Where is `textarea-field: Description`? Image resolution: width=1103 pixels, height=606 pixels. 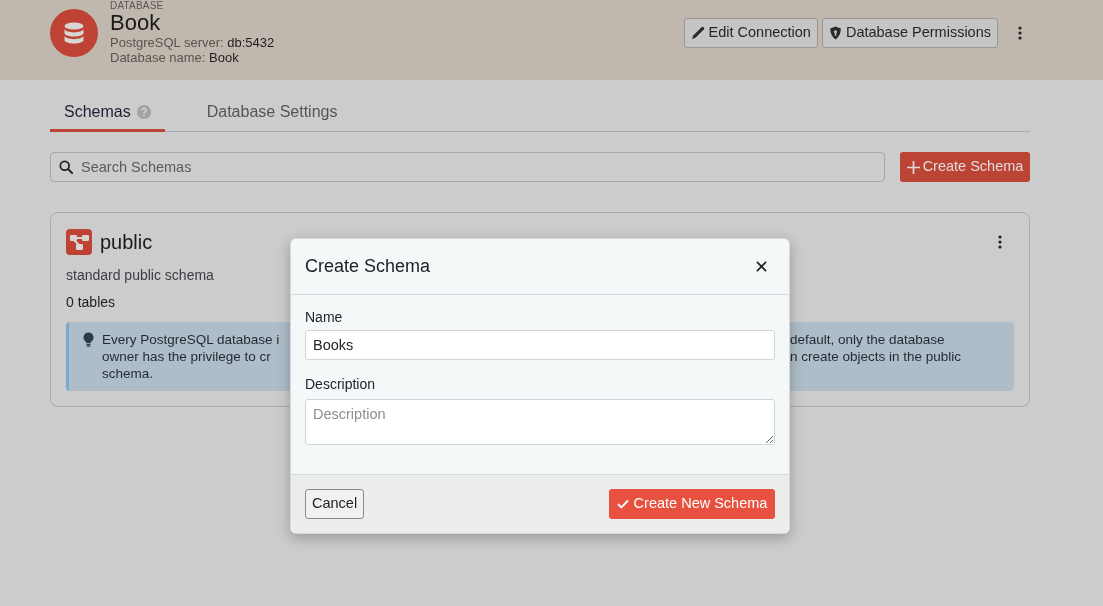 textarea-field: Description is located at coordinates (540, 422).